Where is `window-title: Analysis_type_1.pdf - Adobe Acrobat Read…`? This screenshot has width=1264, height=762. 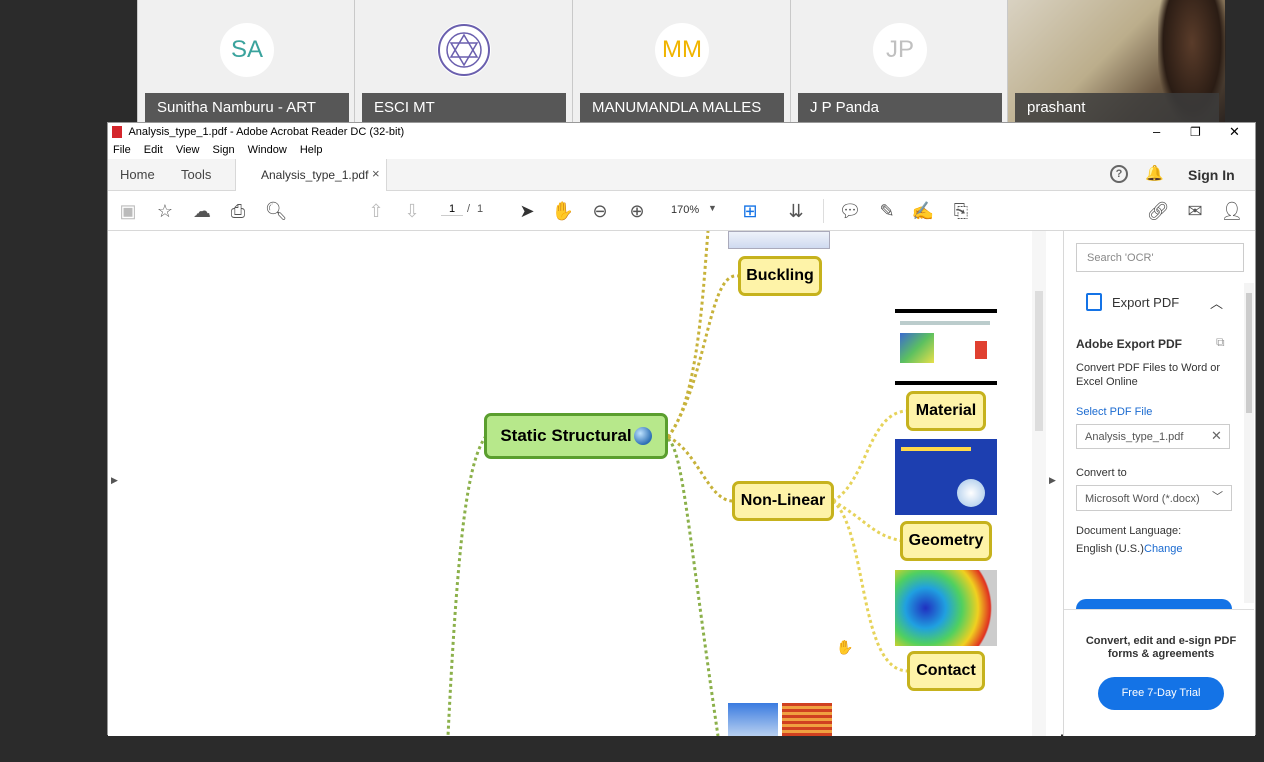 window-title: Analysis_type_1.pdf - Adobe Acrobat Read… is located at coordinates (266, 132).